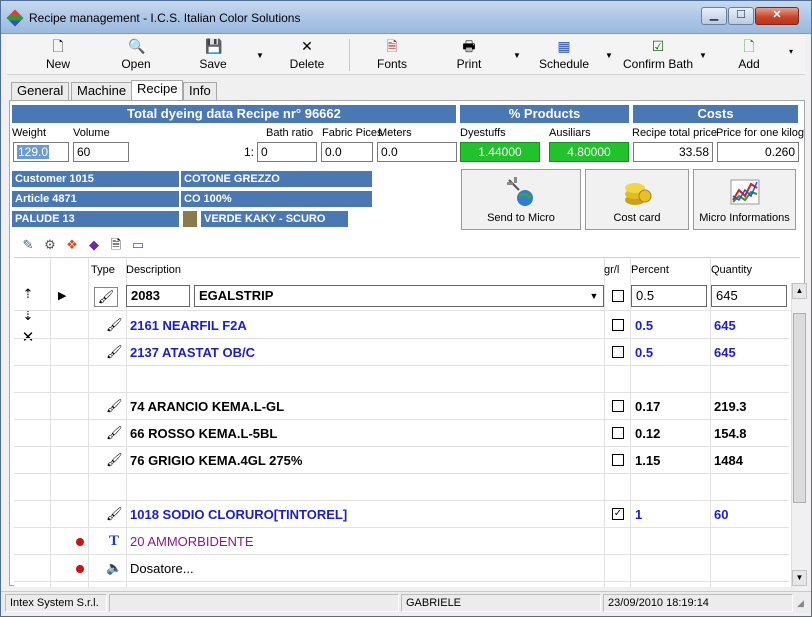  What do you see at coordinates (669, 296) in the screenshot?
I see `percent-field: 0.5` at bounding box center [669, 296].